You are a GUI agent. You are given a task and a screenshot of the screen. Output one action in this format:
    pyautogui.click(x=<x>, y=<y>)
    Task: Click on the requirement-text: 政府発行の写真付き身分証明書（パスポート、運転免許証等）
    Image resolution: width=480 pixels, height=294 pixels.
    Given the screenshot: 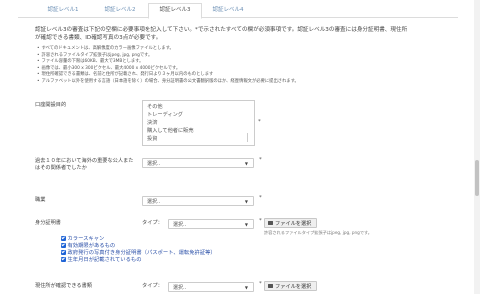 What is the action you would take?
    pyautogui.click(x=141, y=253)
    